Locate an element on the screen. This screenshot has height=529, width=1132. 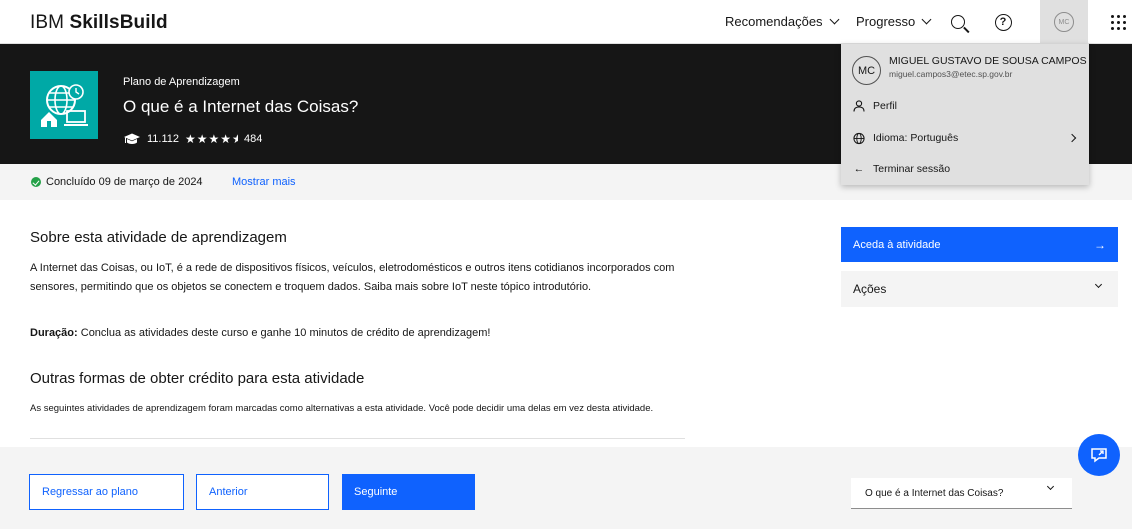
chat-button is located at coordinates (1099, 455).